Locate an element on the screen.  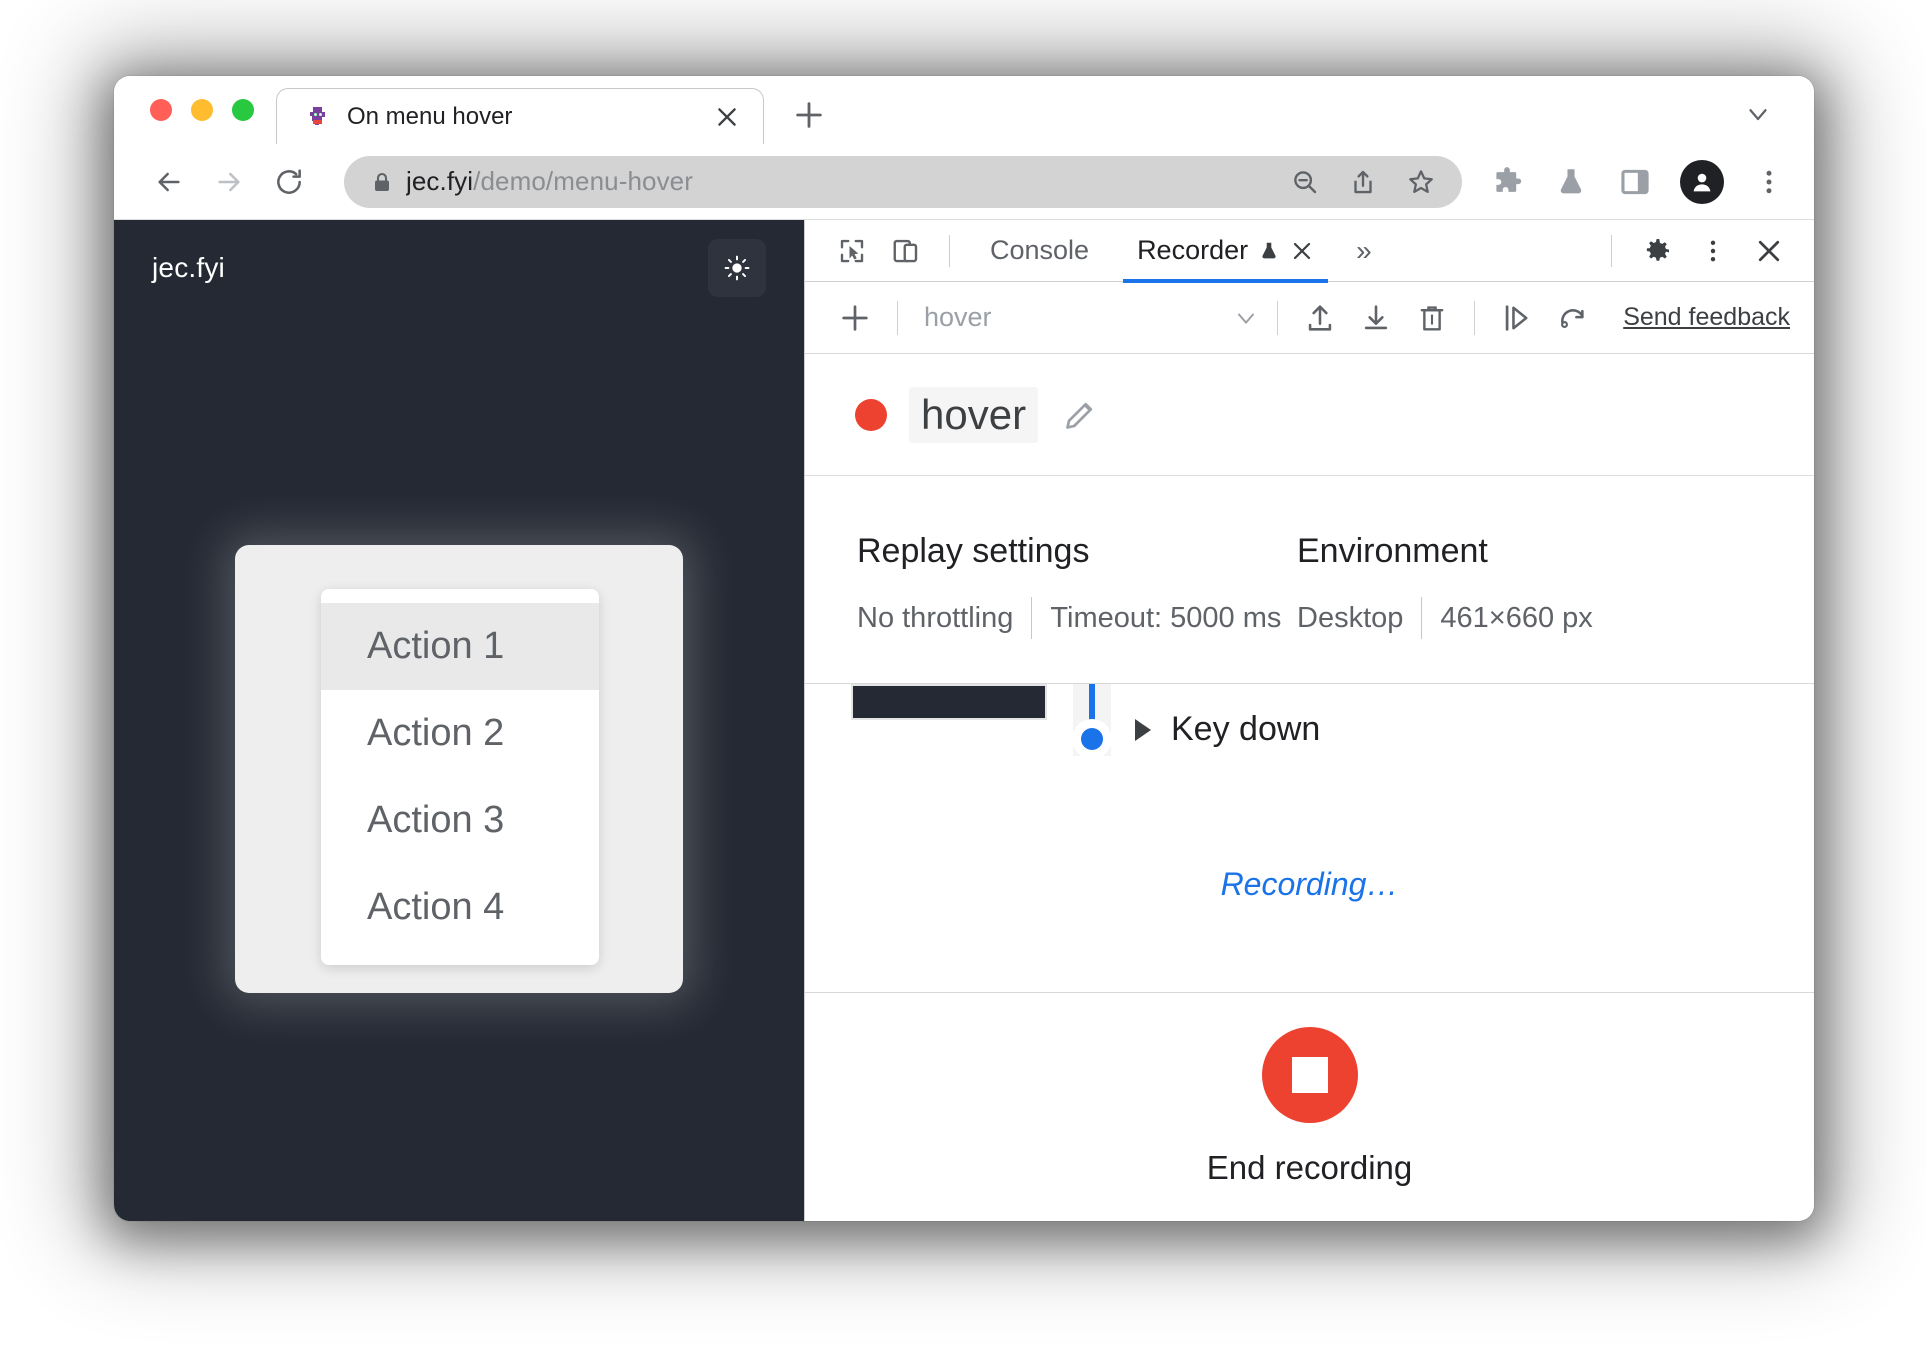
menu-item-action-2: Action 2 is located at coordinates (460, 733).